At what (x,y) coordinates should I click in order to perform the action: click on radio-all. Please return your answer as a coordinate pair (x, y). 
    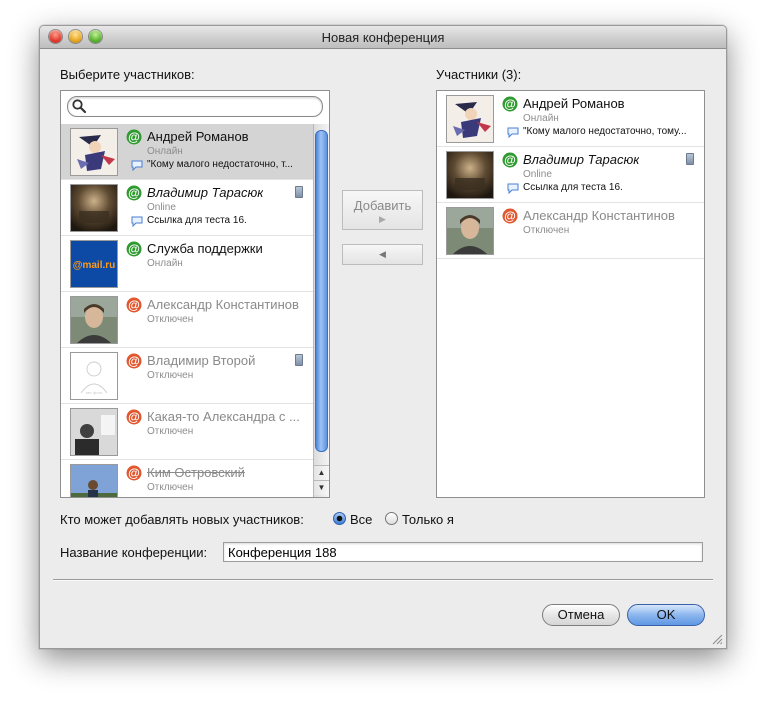
    Looking at the image, I should click on (339, 518).